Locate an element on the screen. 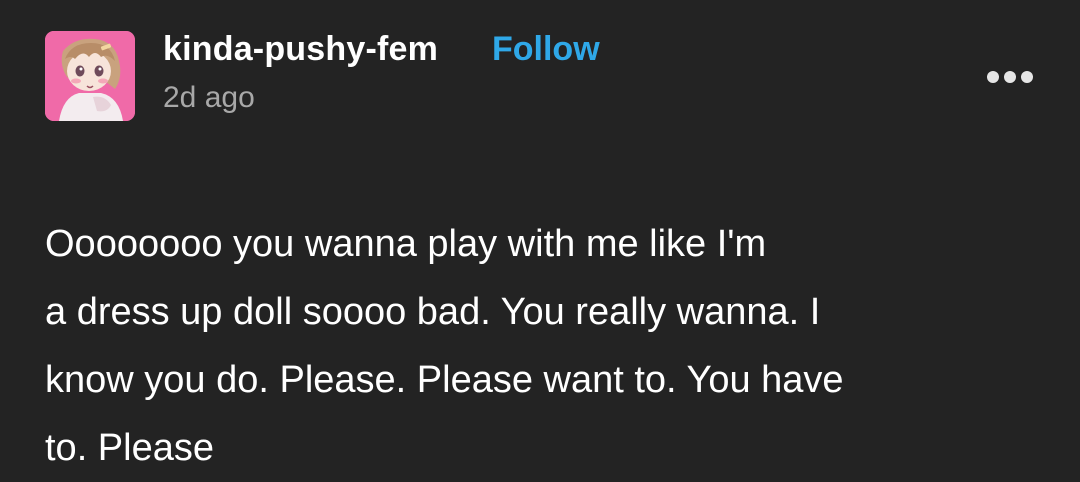 The image size is (1080, 482). post-timestamp: 2d ago is located at coordinates (209, 97).